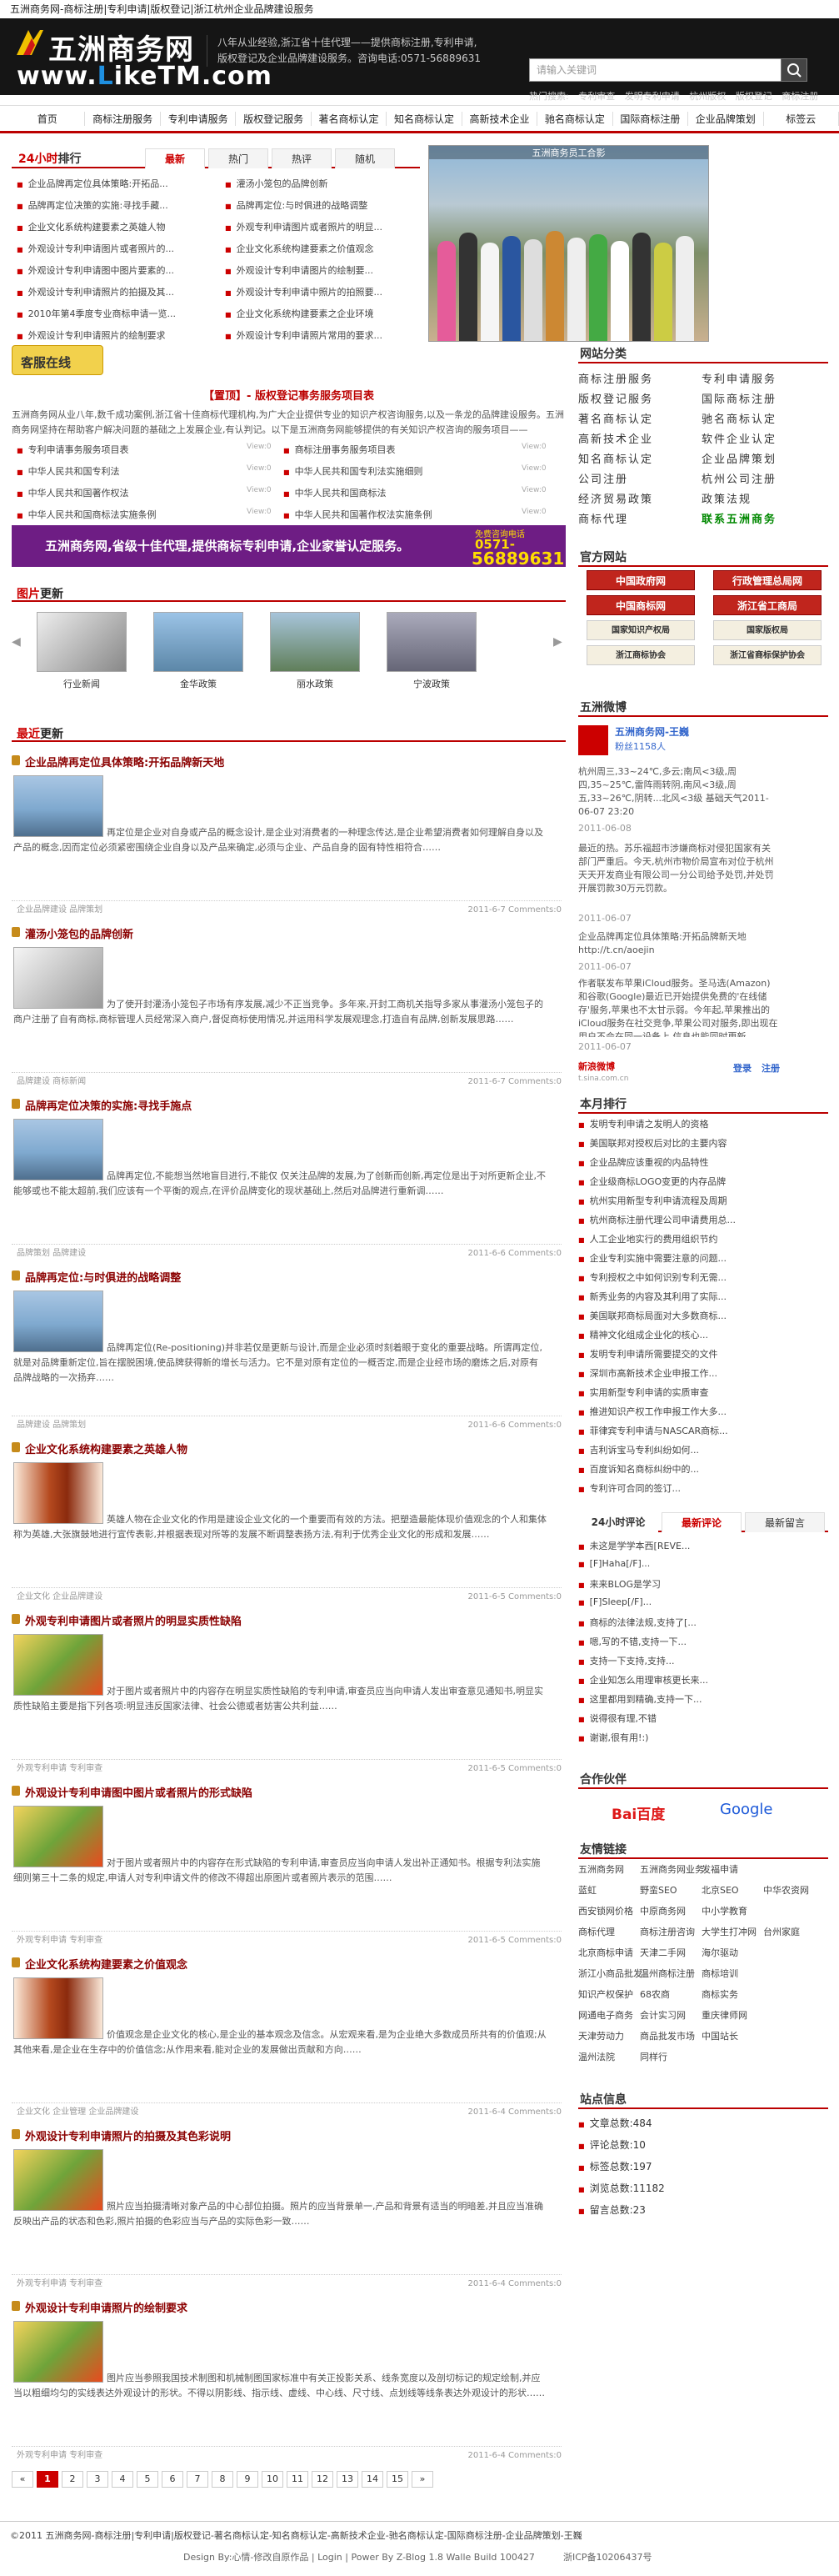 The height and width of the screenshot is (2576, 839). What do you see at coordinates (651, 118) in the screenshot?
I see `nav-item: 国际商标注册` at bounding box center [651, 118].